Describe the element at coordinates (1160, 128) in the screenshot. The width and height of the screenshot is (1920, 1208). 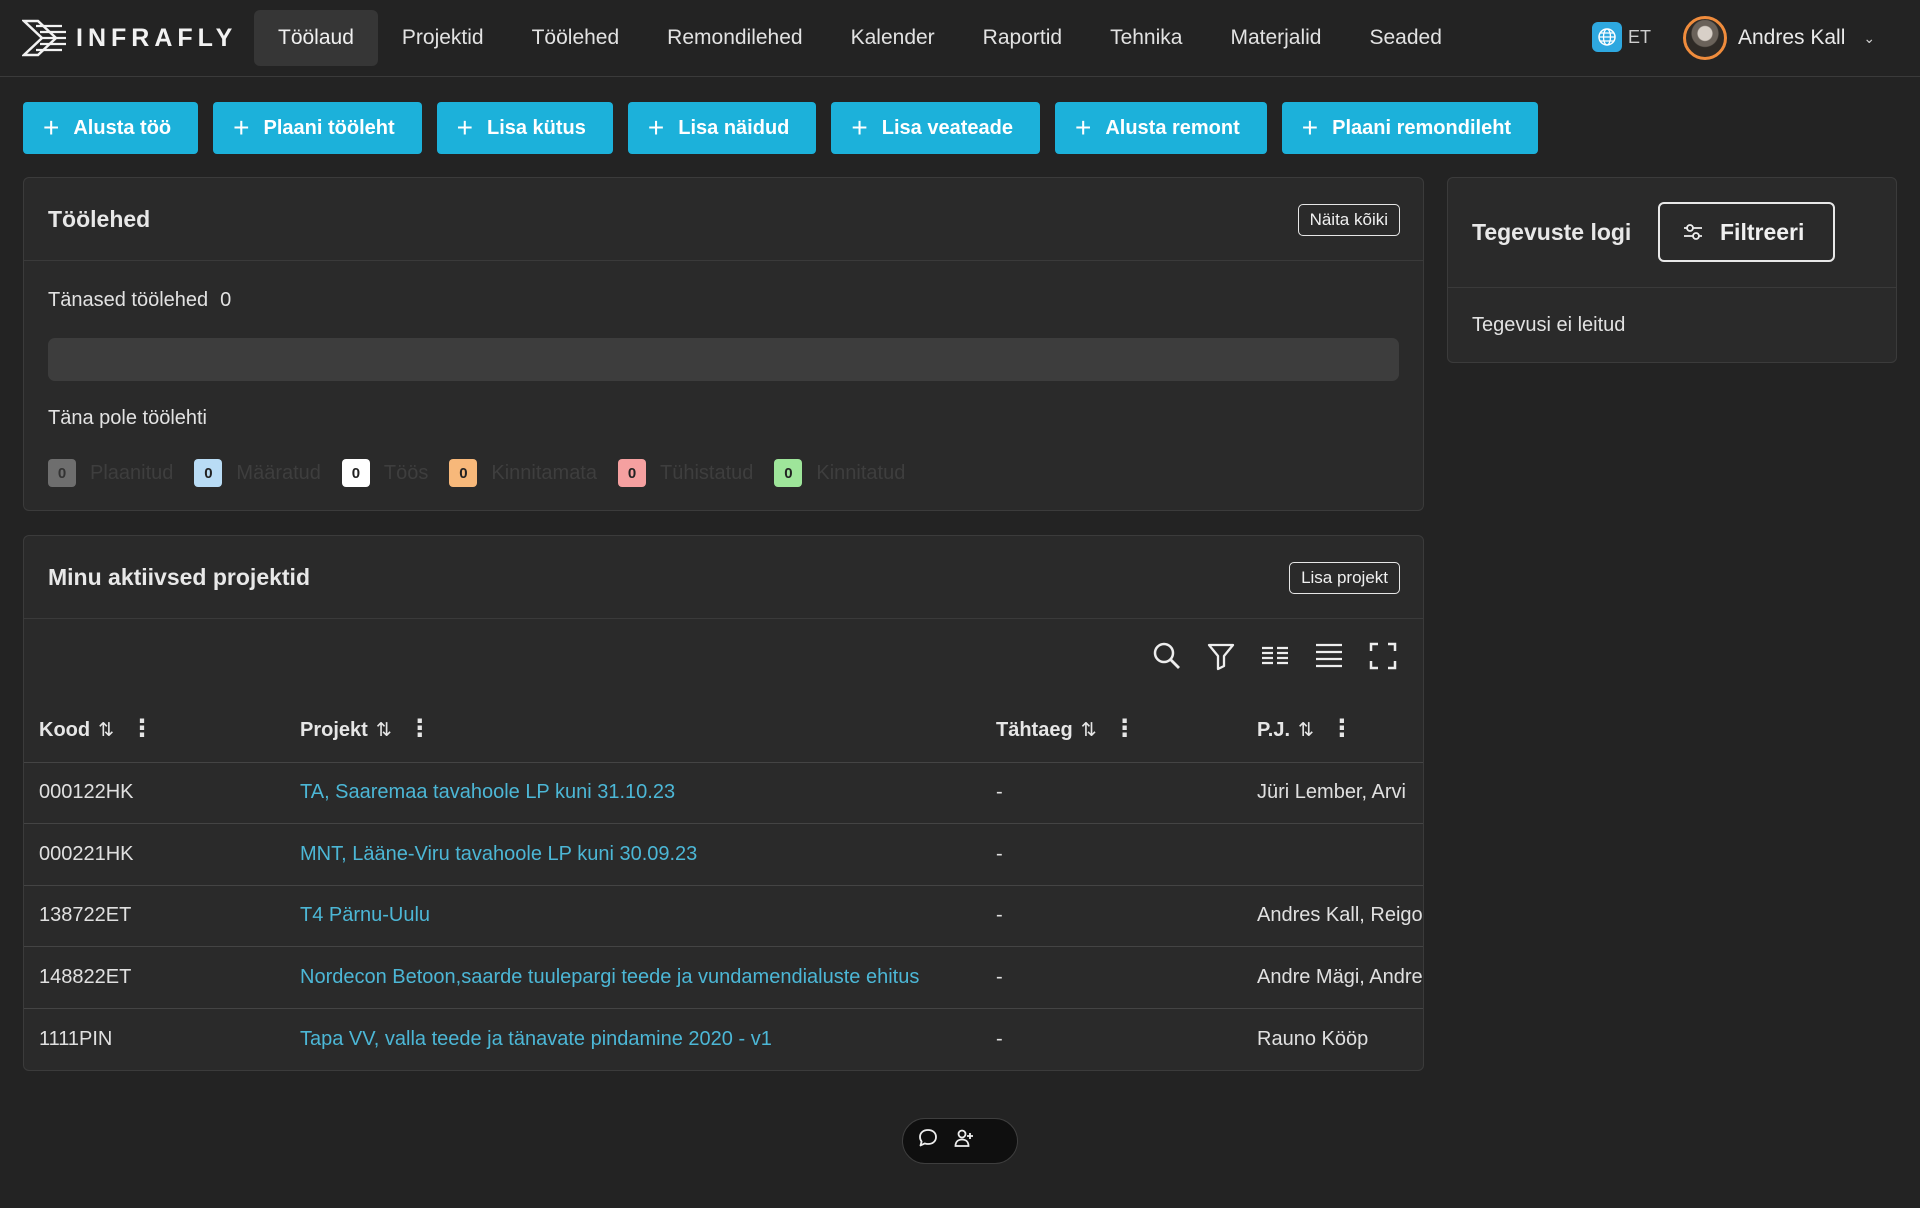
I see `start-repair-button: + Alusta remont` at that location.